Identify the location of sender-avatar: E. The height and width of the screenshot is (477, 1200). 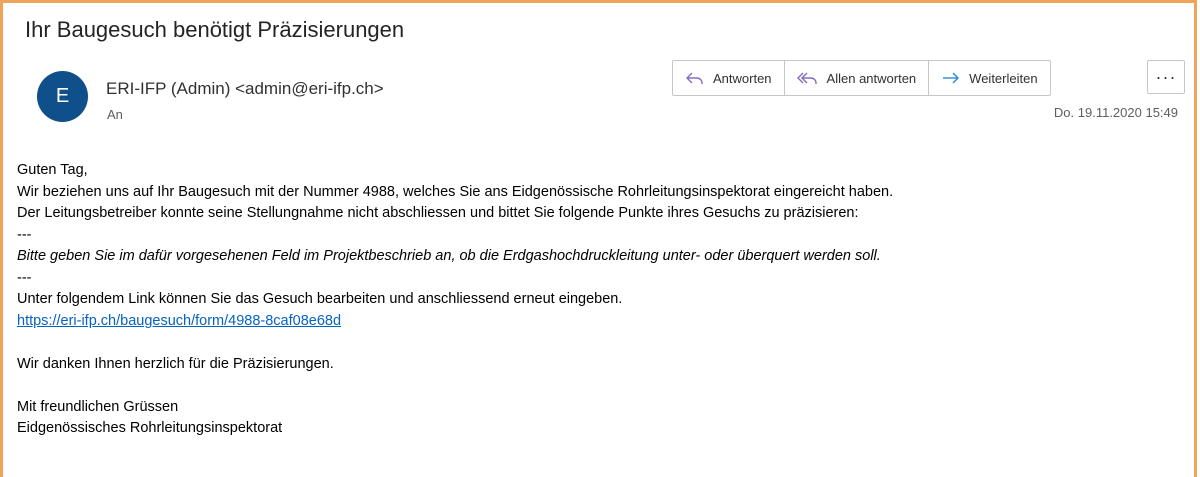
(62, 96).